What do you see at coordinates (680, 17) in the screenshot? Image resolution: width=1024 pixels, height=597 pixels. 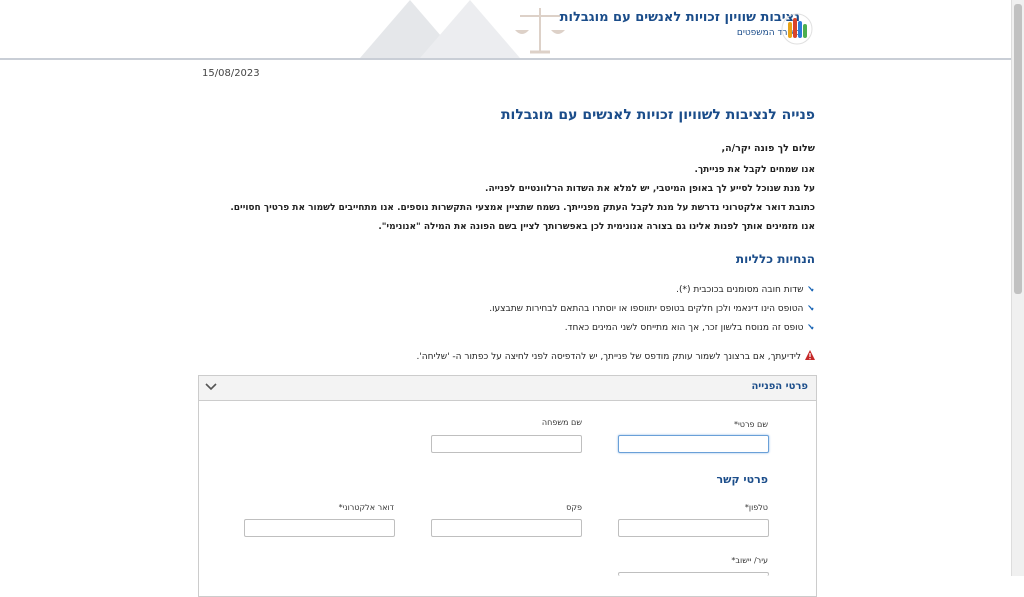 I see `site-title: נציבות שוויון זכויות לאנשים עם מוגבלות` at bounding box center [680, 17].